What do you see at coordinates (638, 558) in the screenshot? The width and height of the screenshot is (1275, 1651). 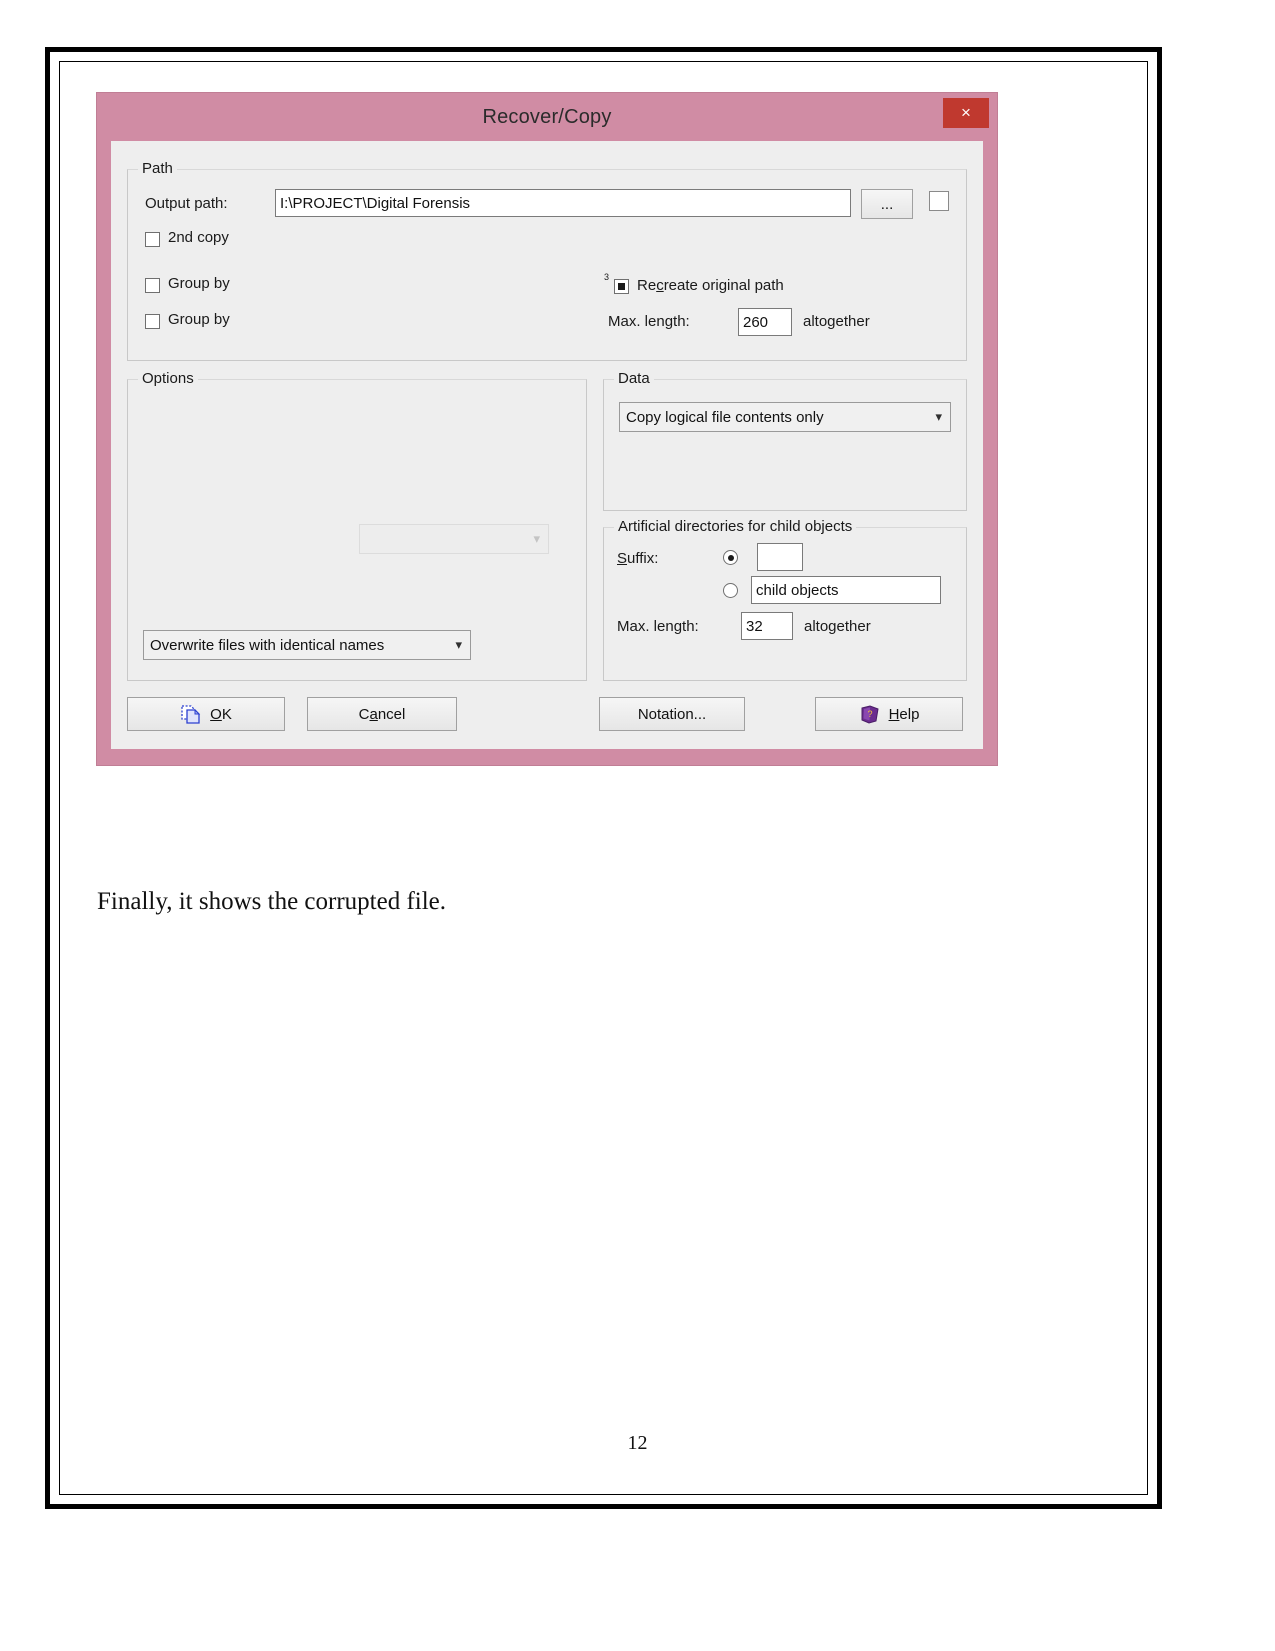 I see `suffix-label: Suffix:` at bounding box center [638, 558].